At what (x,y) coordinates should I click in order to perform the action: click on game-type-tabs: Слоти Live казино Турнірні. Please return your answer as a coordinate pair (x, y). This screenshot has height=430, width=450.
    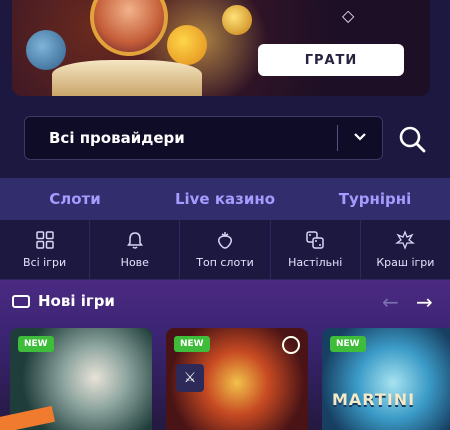
    Looking at the image, I should click on (225, 199).